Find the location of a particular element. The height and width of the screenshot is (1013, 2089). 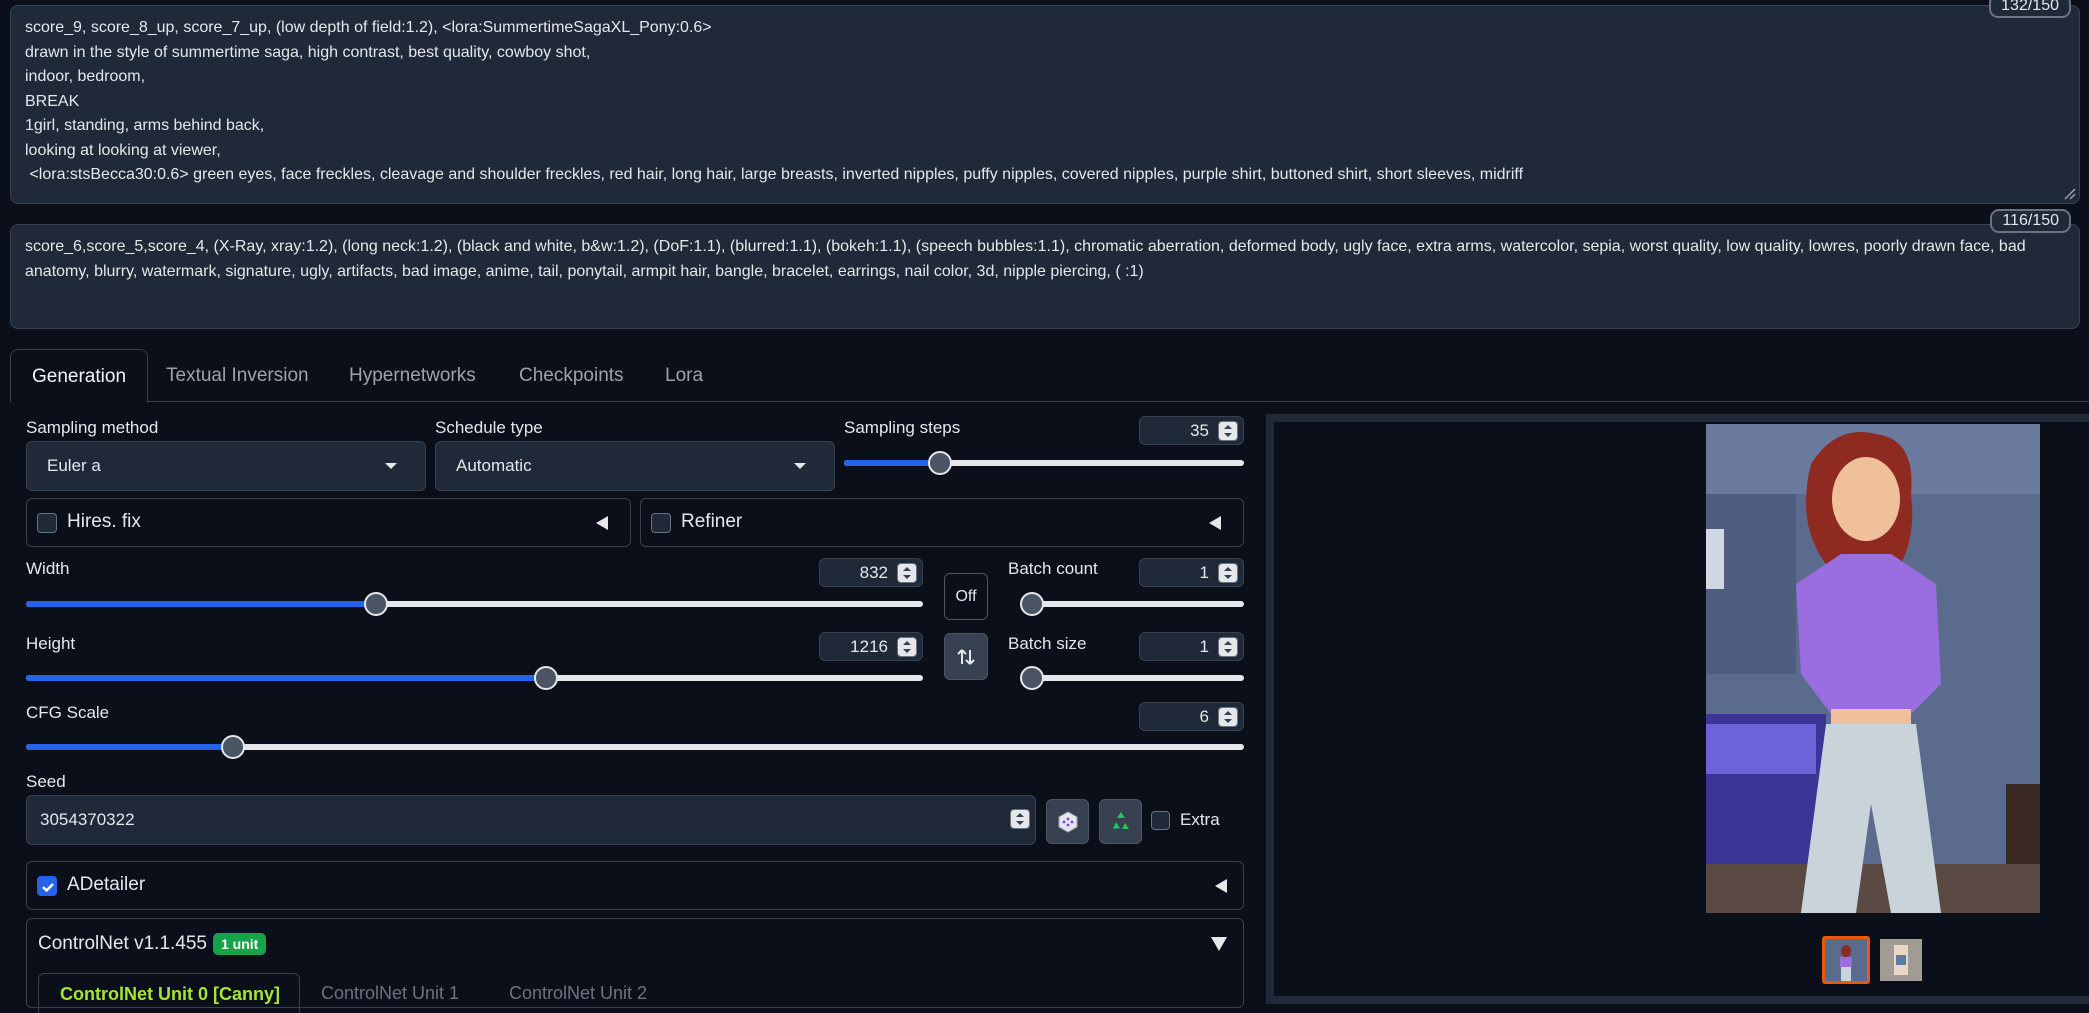

schedule-type-label: Schedule type is located at coordinates (489, 427).